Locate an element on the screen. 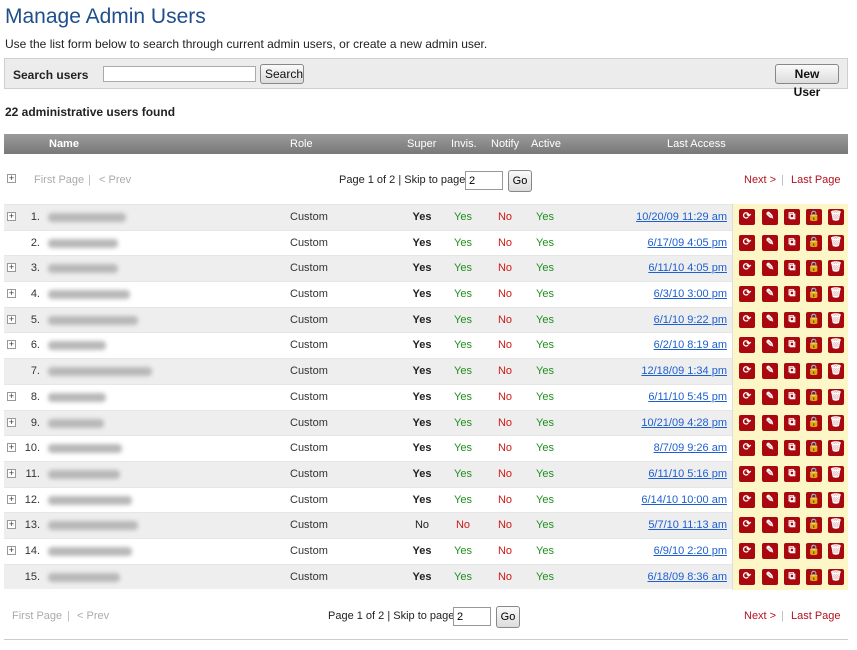 Image resolution: width=857 pixels, height=650 pixels. last-access-link: 12/18/09 1:34 pm is located at coordinates (684, 371).